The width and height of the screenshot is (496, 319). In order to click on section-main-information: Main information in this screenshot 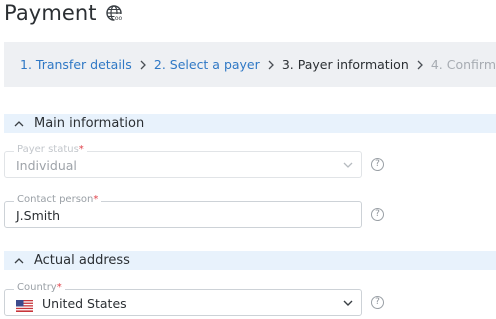, I will do `click(250, 123)`.